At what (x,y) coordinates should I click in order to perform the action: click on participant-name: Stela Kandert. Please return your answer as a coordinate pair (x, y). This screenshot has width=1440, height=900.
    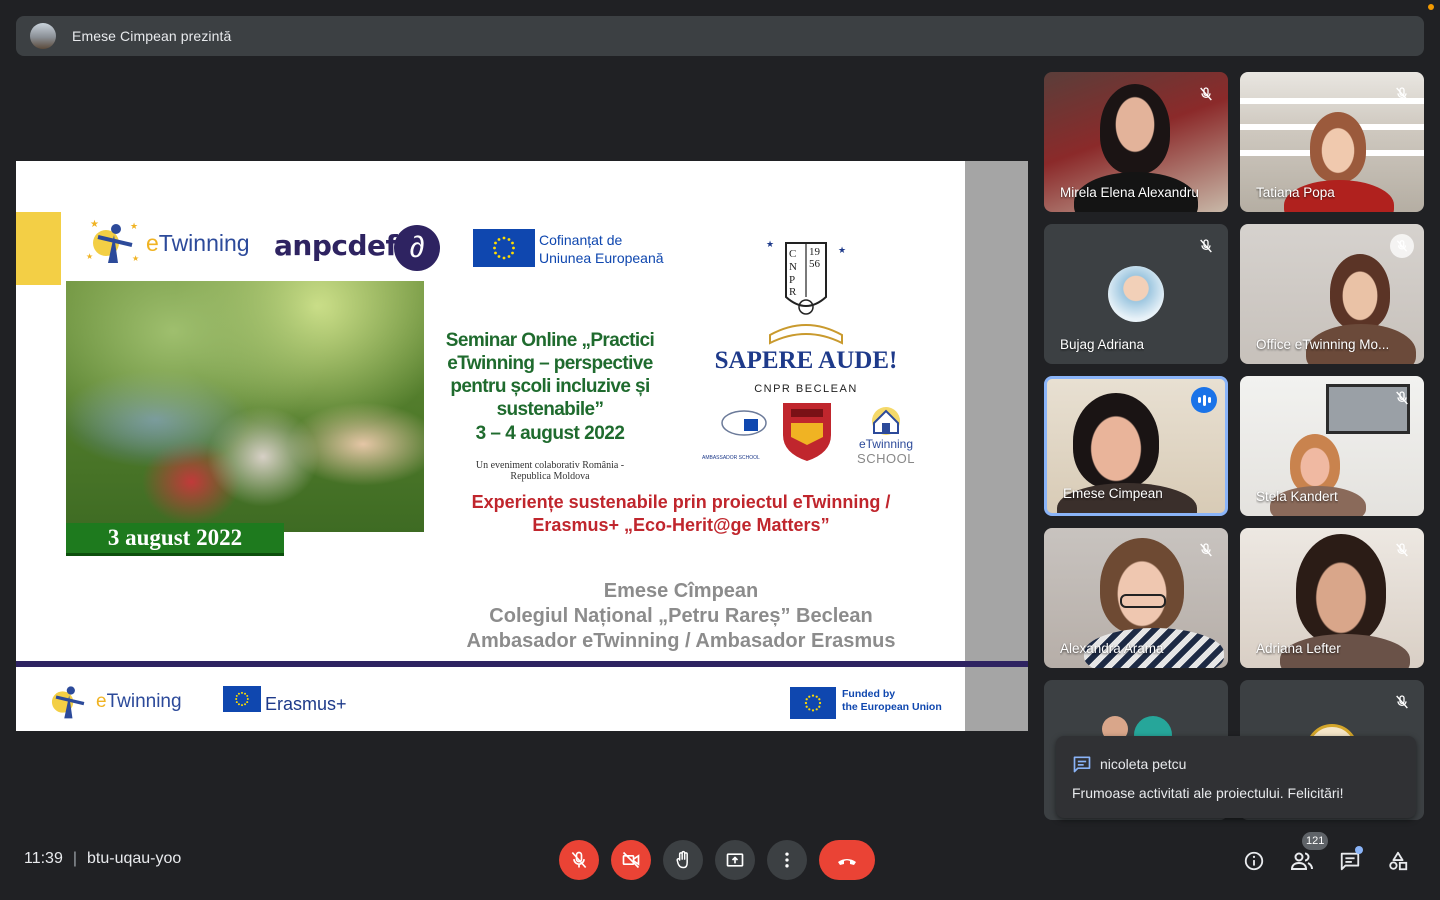
    Looking at the image, I should click on (1297, 496).